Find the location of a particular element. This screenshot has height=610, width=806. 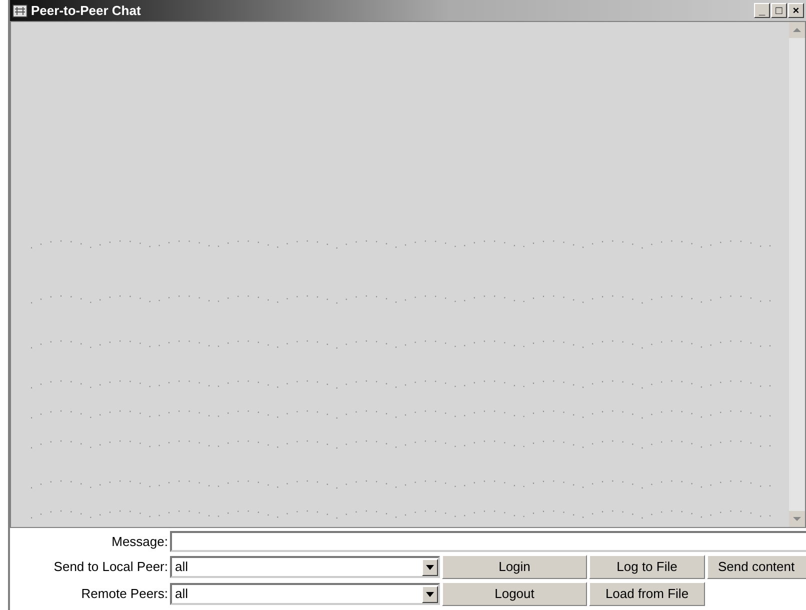

action-button: Logout is located at coordinates (514, 594).